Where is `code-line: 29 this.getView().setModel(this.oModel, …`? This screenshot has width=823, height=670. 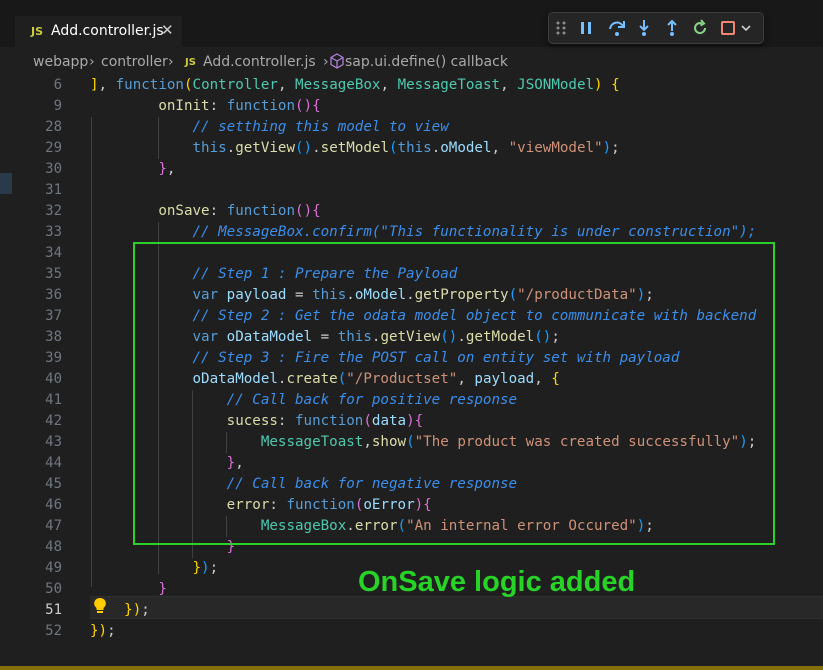 code-line: 29 this.getView().setModel(this.oModel, … is located at coordinates (411, 148).